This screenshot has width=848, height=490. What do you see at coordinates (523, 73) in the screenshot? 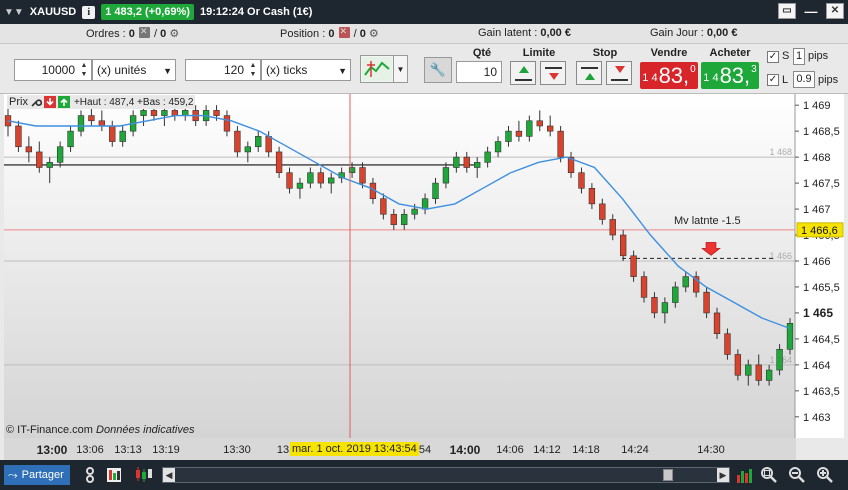
I see `limit-buy-button` at bounding box center [523, 73].